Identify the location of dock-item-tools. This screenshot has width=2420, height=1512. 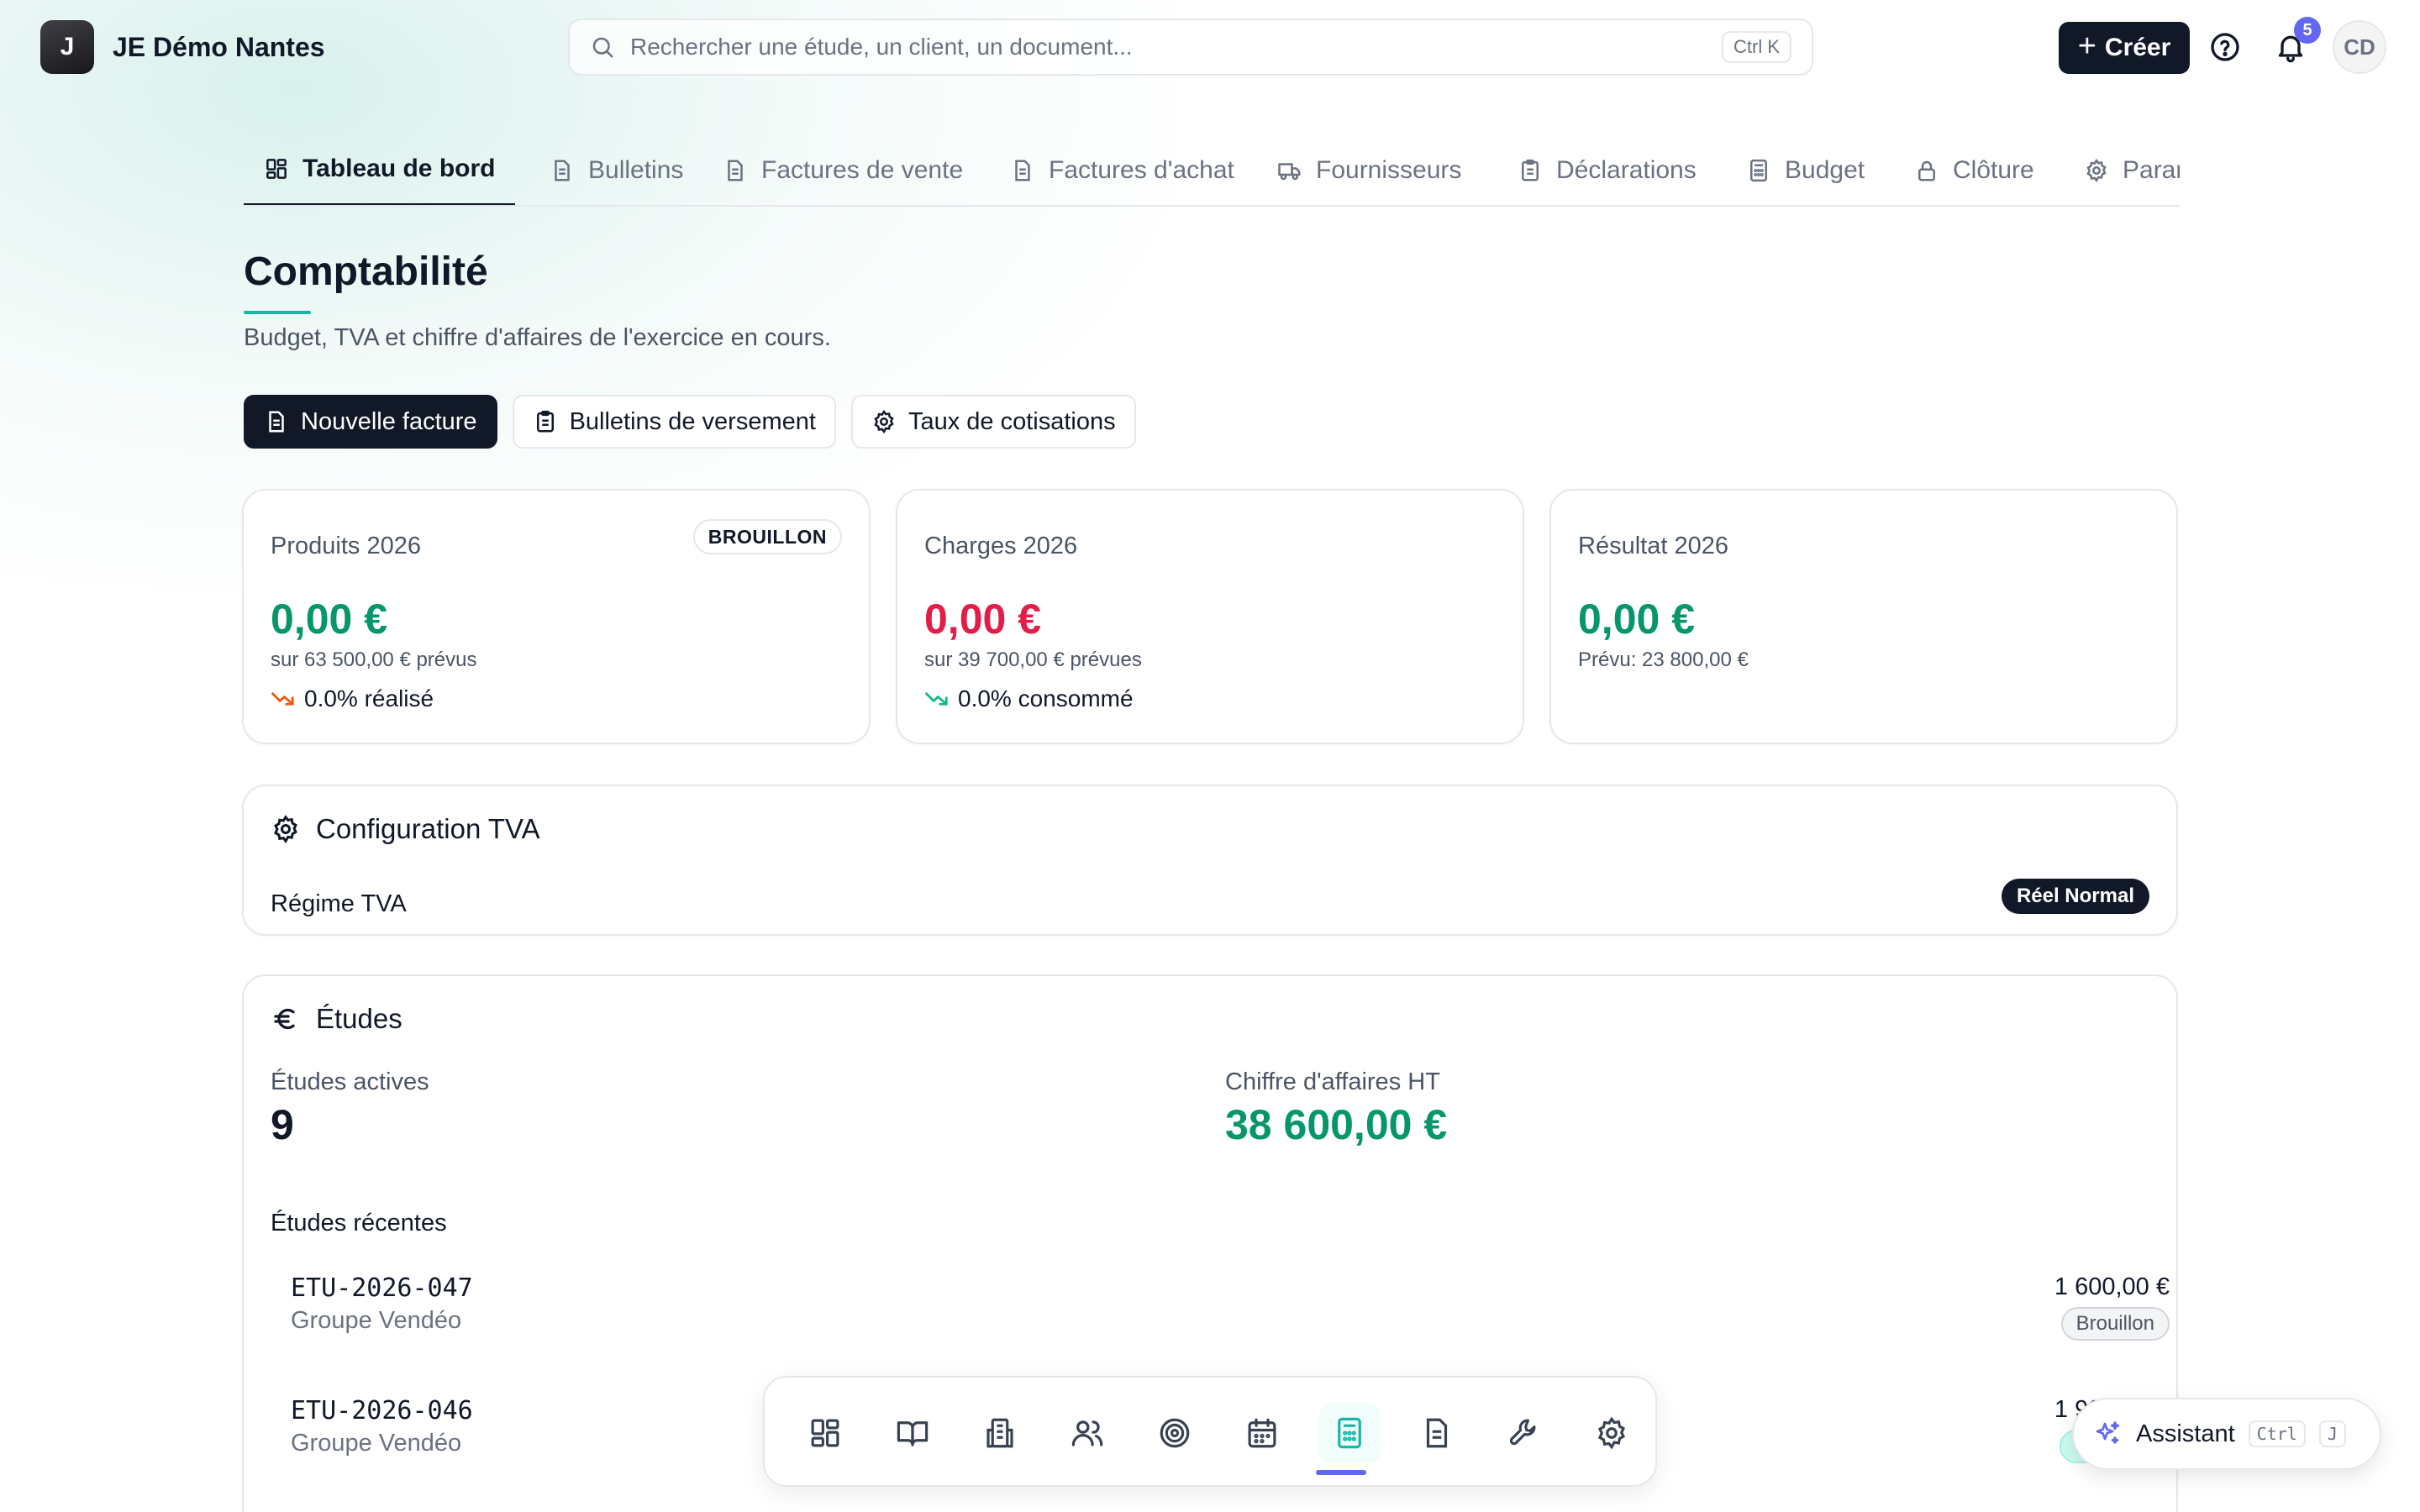
(1525, 1433).